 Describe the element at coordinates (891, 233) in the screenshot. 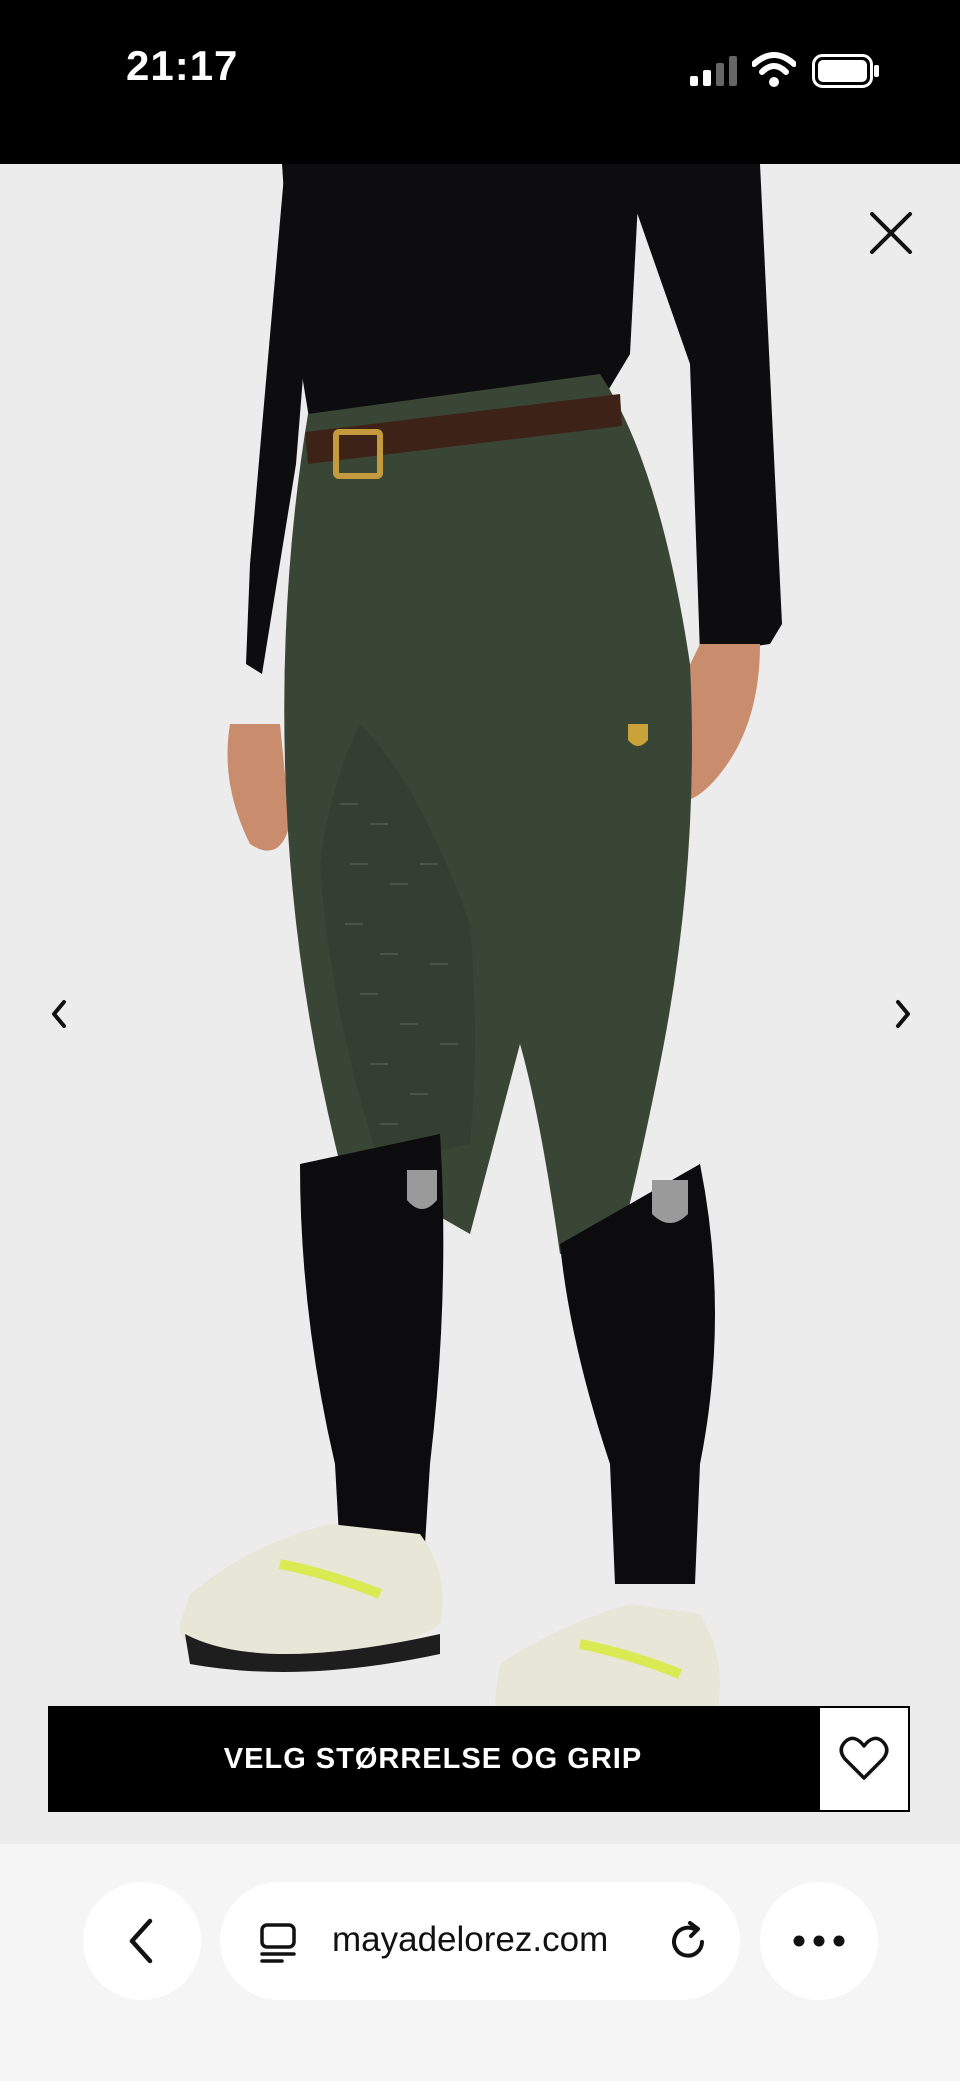

I see `close-icon` at that location.